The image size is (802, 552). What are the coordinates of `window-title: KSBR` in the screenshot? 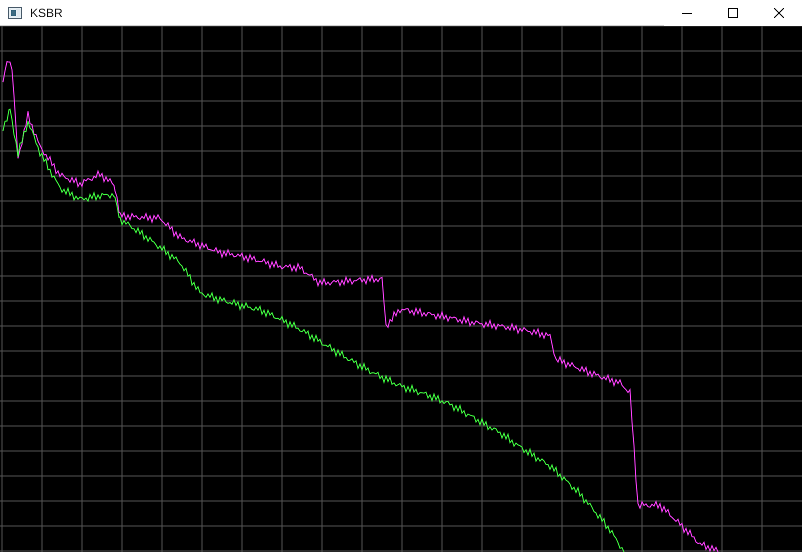 It's located at (46, 13).